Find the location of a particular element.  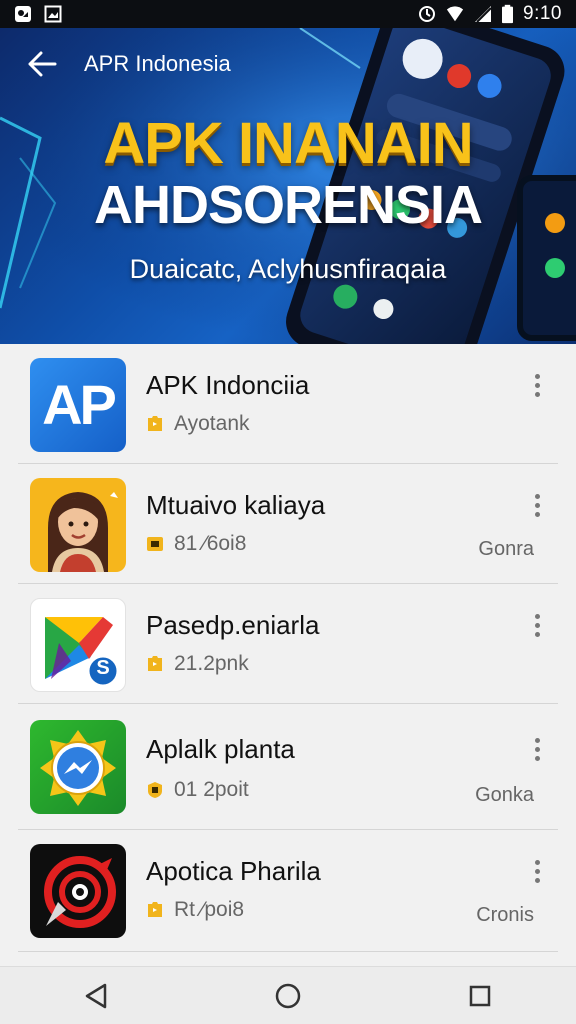

arrow-left-icon is located at coordinates (42, 64).